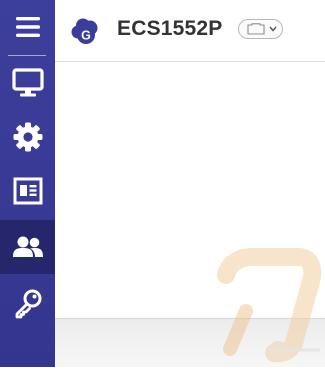  I want to click on brand-logo: G, so click(84, 31).